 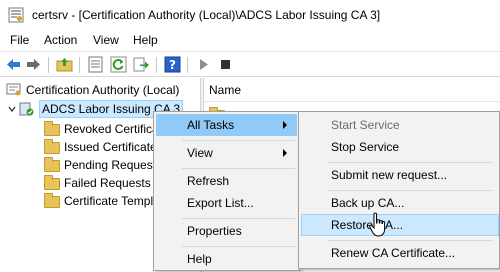 What do you see at coordinates (365, 147) in the screenshot?
I see `sub-stop-service-label: Stop Service` at bounding box center [365, 147].